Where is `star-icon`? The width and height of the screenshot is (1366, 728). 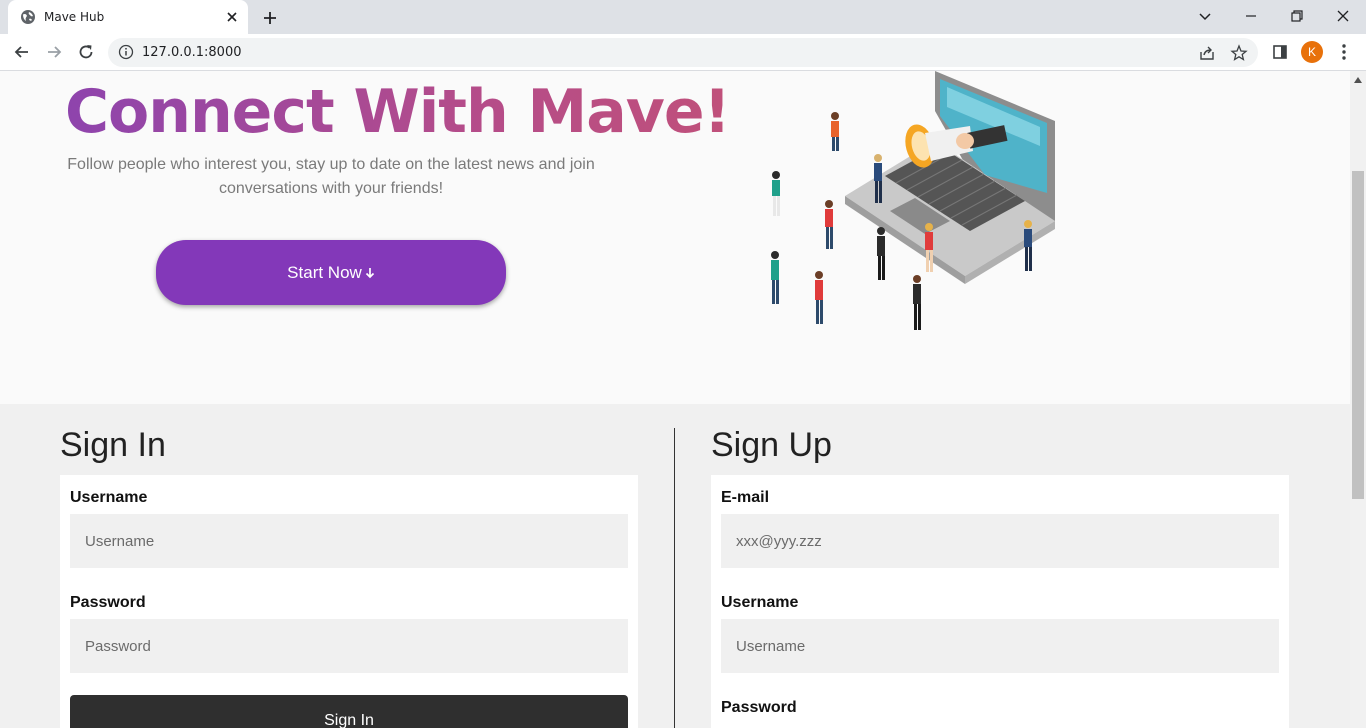 star-icon is located at coordinates (1239, 53).